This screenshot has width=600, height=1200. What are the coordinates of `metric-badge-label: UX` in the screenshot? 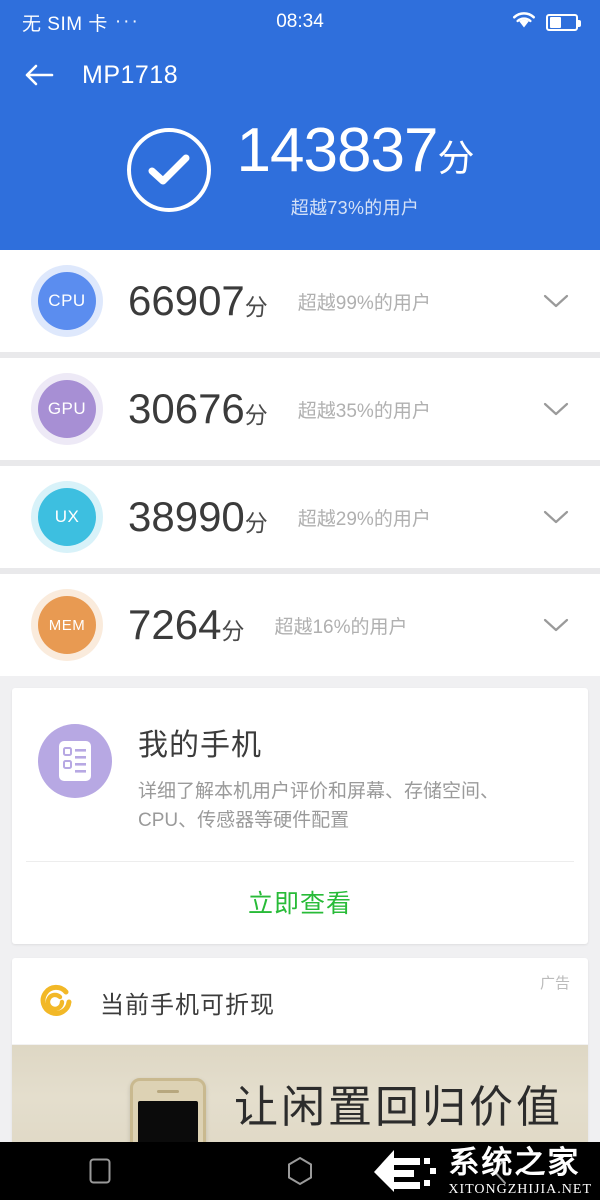 It's located at (67, 516).